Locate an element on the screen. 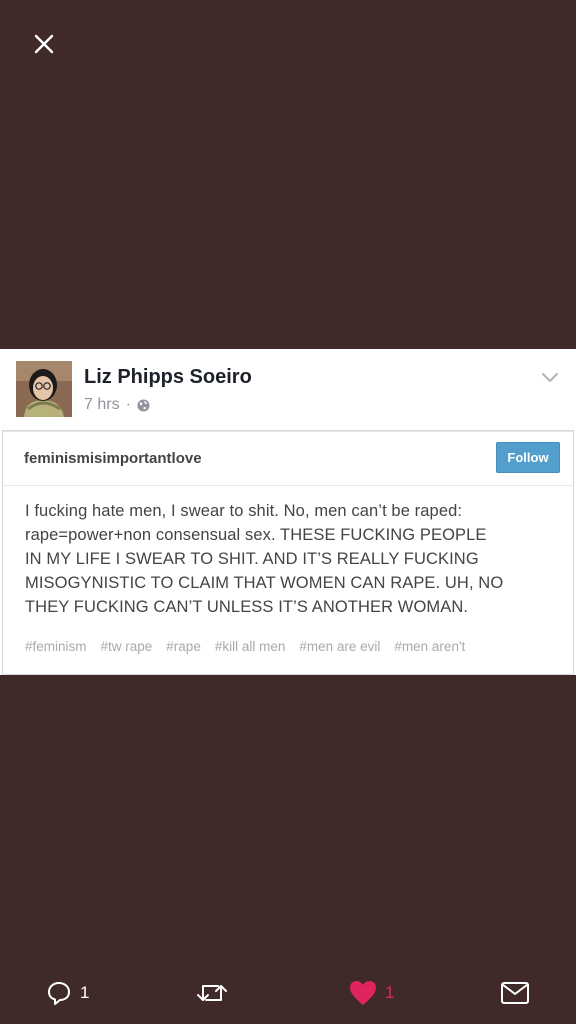 The height and width of the screenshot is (1024, 576). tag: #men aren't is located at coordinates (430, 646).